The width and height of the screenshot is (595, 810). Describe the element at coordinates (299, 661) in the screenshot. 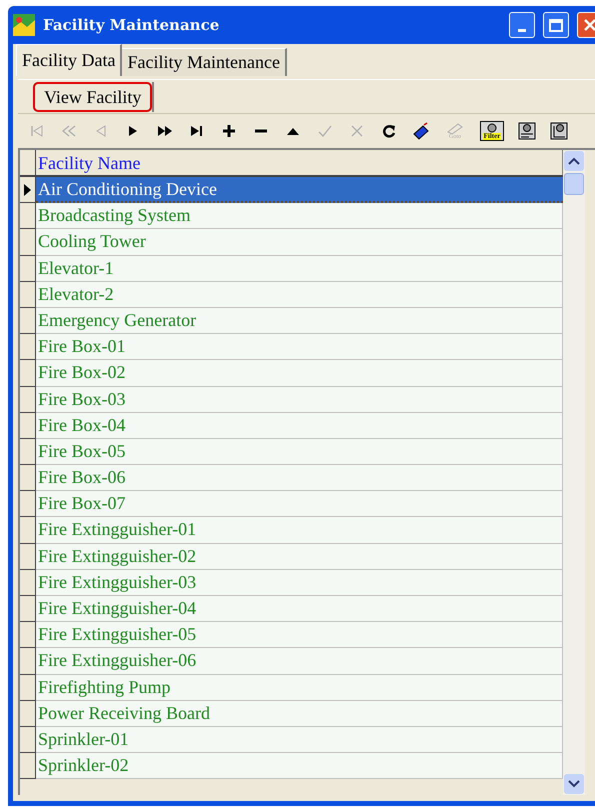

I see `table-cell: Fire Extingguisher-06` at that location.